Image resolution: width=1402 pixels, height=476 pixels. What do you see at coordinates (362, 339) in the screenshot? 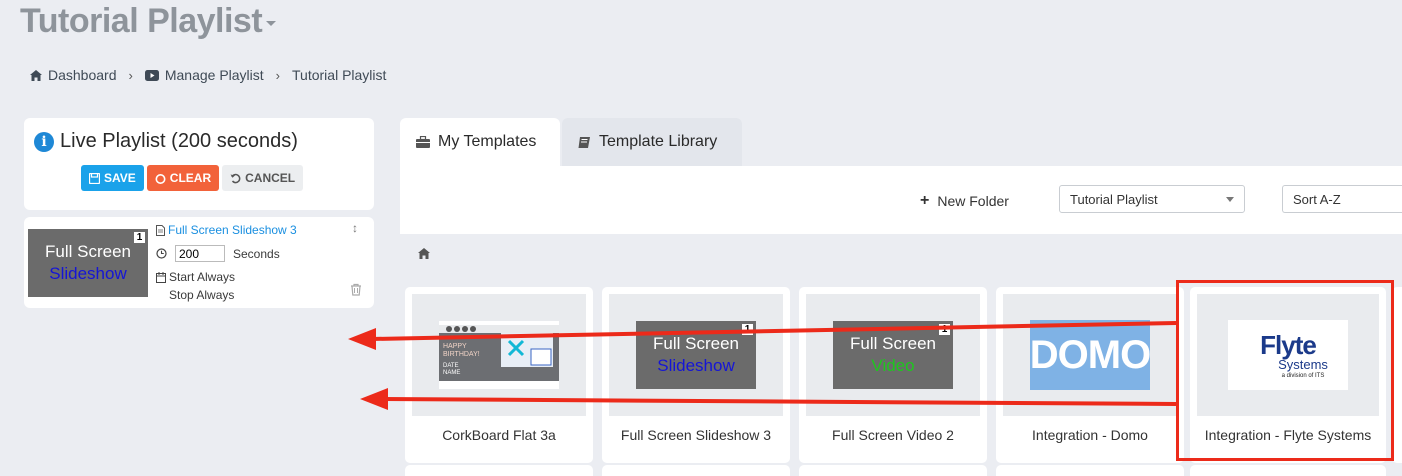
I see `annotation-arrowhead-upper` at bounding box center [362, 339].